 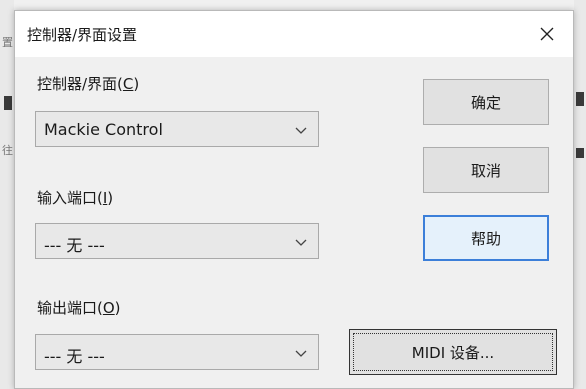 I want to click on controller-select-value: Mackie Control, so click(x=103, y=129).